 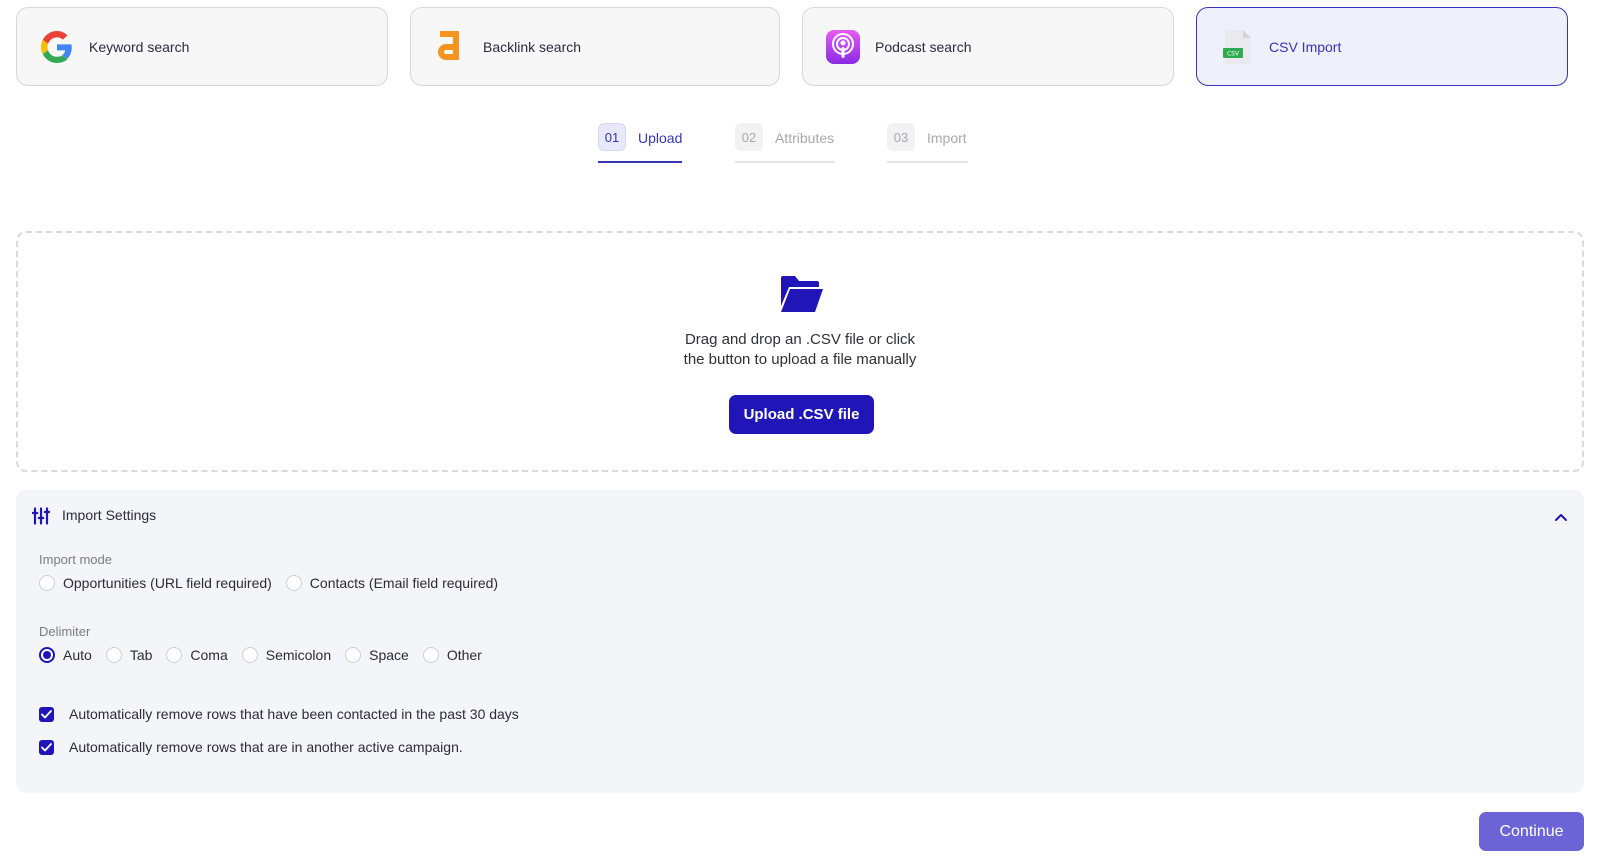 I want to click on sliders-icon, so click(x=41, y=516).